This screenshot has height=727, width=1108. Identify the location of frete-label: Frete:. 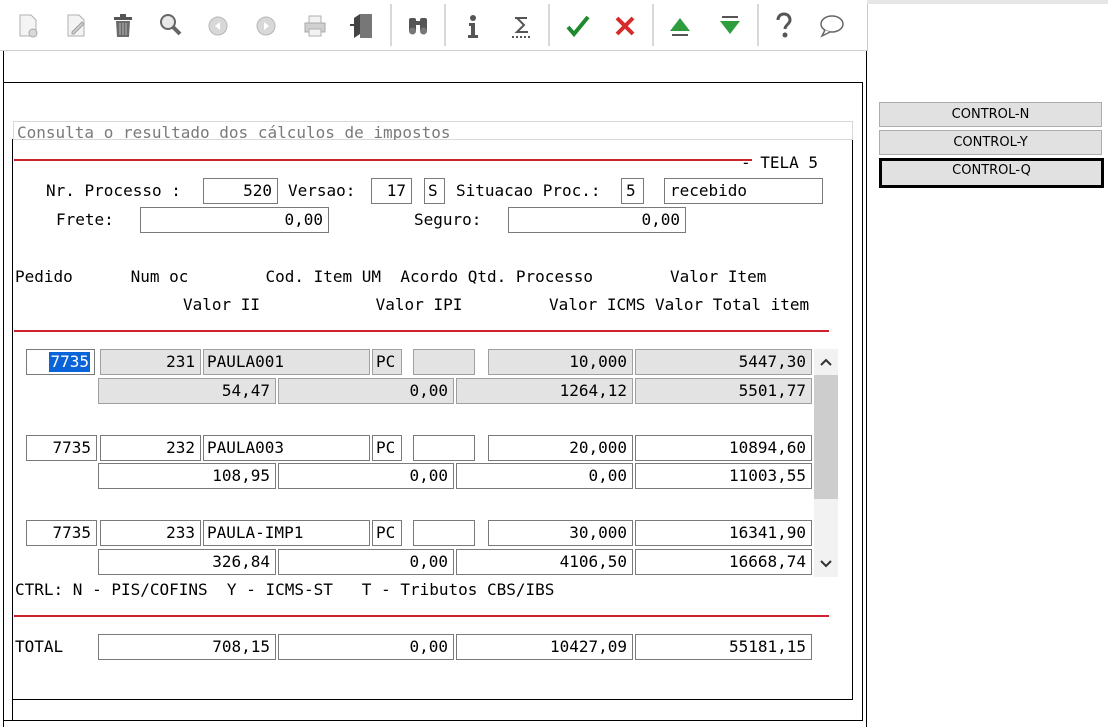
(85, 219).